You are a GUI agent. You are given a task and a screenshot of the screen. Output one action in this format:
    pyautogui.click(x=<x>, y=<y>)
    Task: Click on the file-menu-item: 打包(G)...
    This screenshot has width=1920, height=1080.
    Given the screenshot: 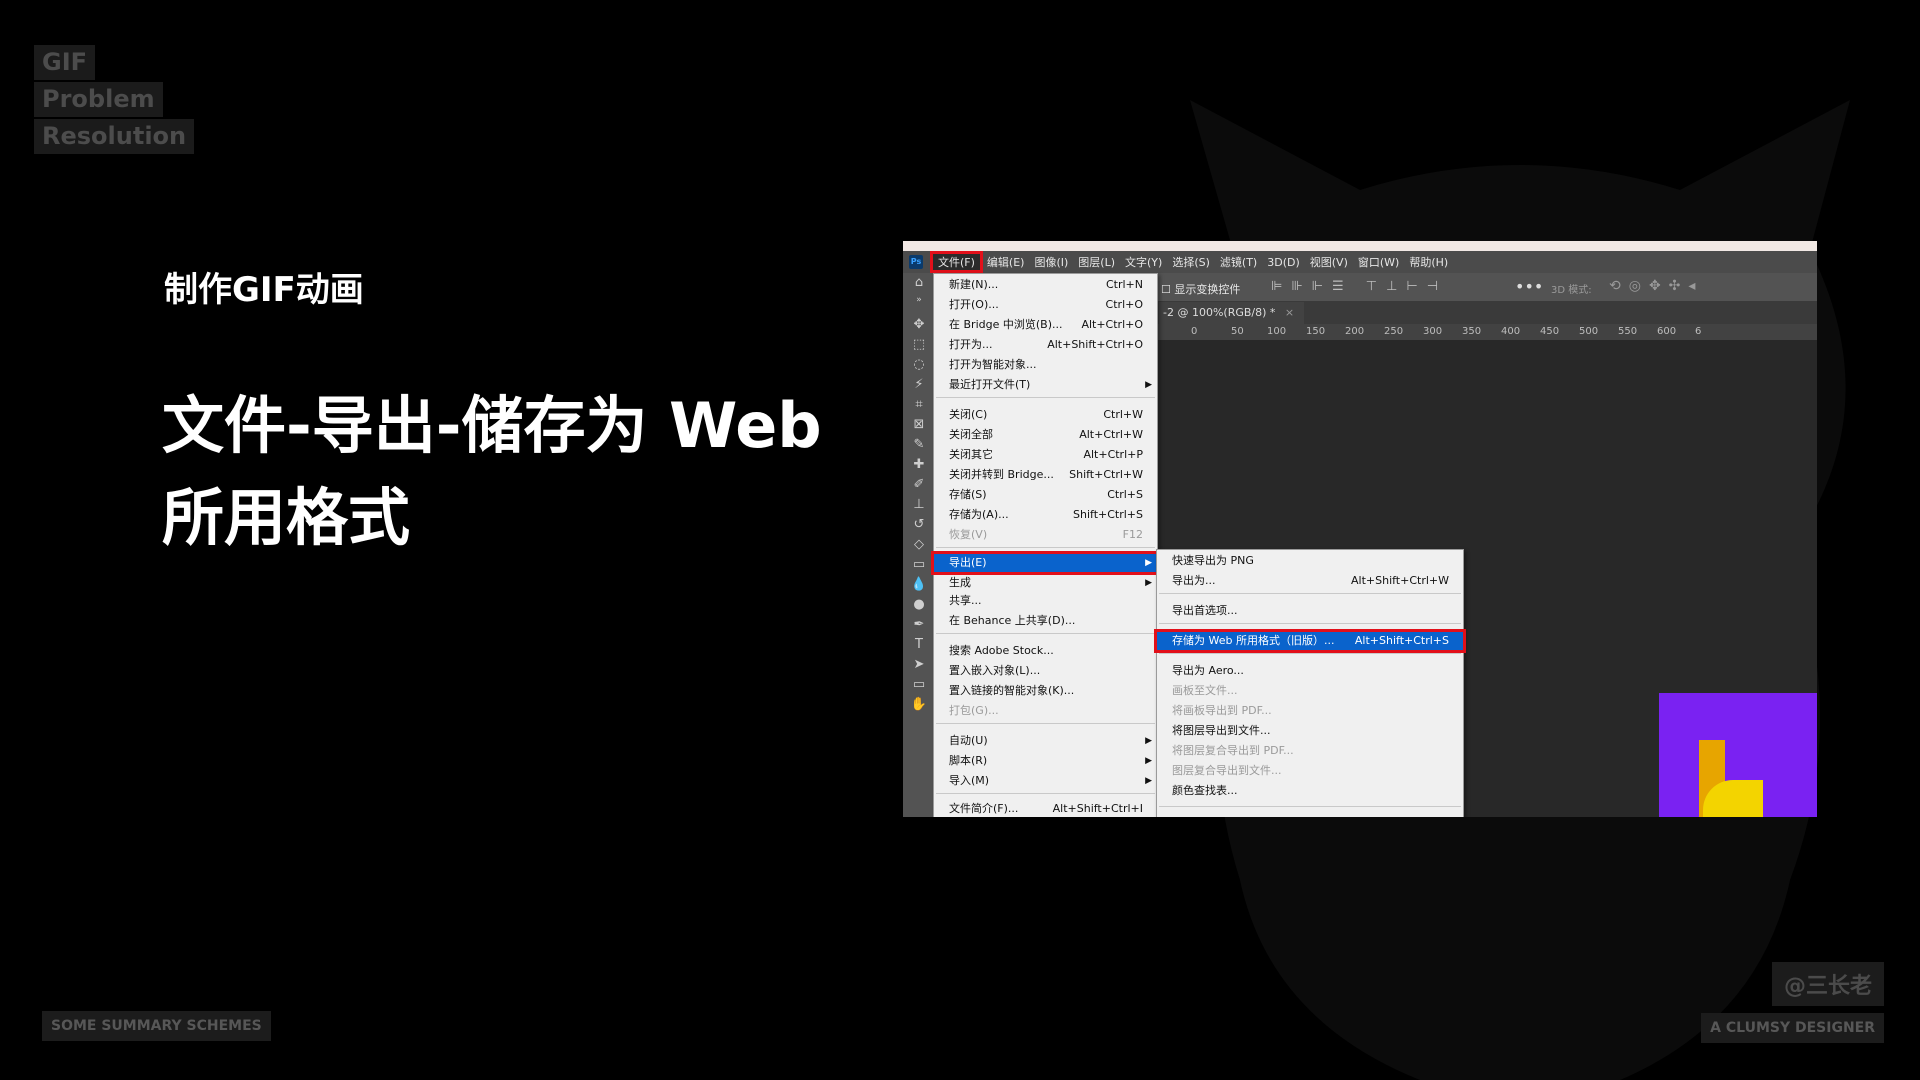 What is the action you would take?
    pyautogui.click(x=1045, y=711)
    